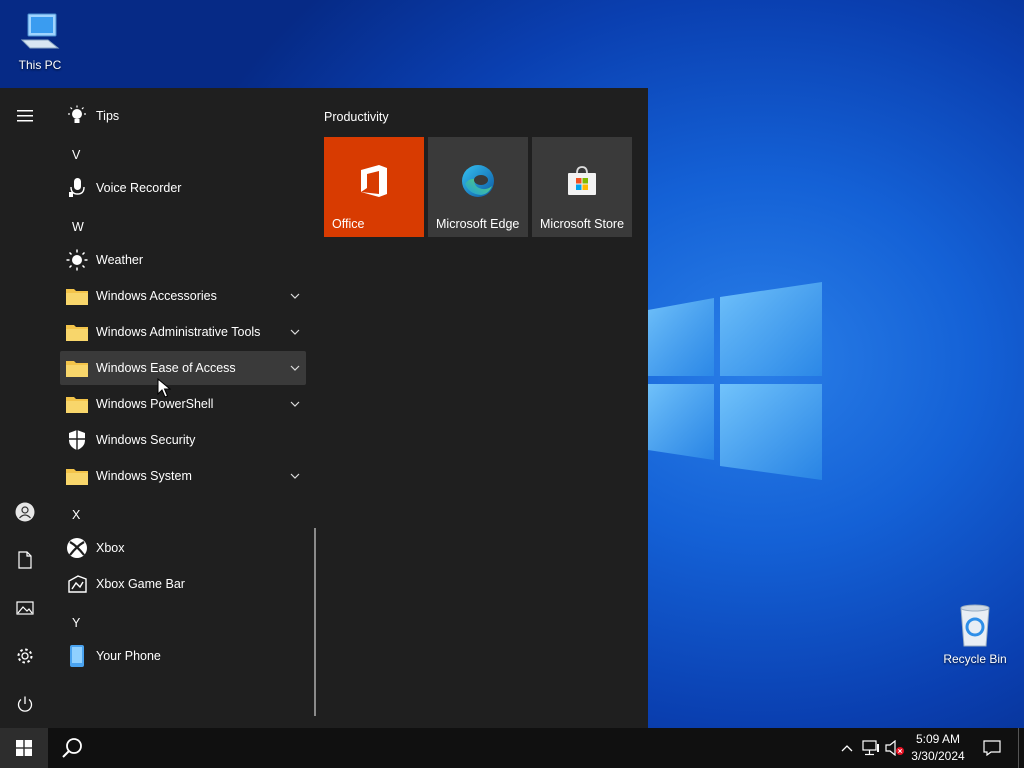 This screenshot has height=768, width=1024. What do you see at coordinates (315, 622) in the screenshot?
I see `app-list-scrollbar` at bounding box center [315, 622].